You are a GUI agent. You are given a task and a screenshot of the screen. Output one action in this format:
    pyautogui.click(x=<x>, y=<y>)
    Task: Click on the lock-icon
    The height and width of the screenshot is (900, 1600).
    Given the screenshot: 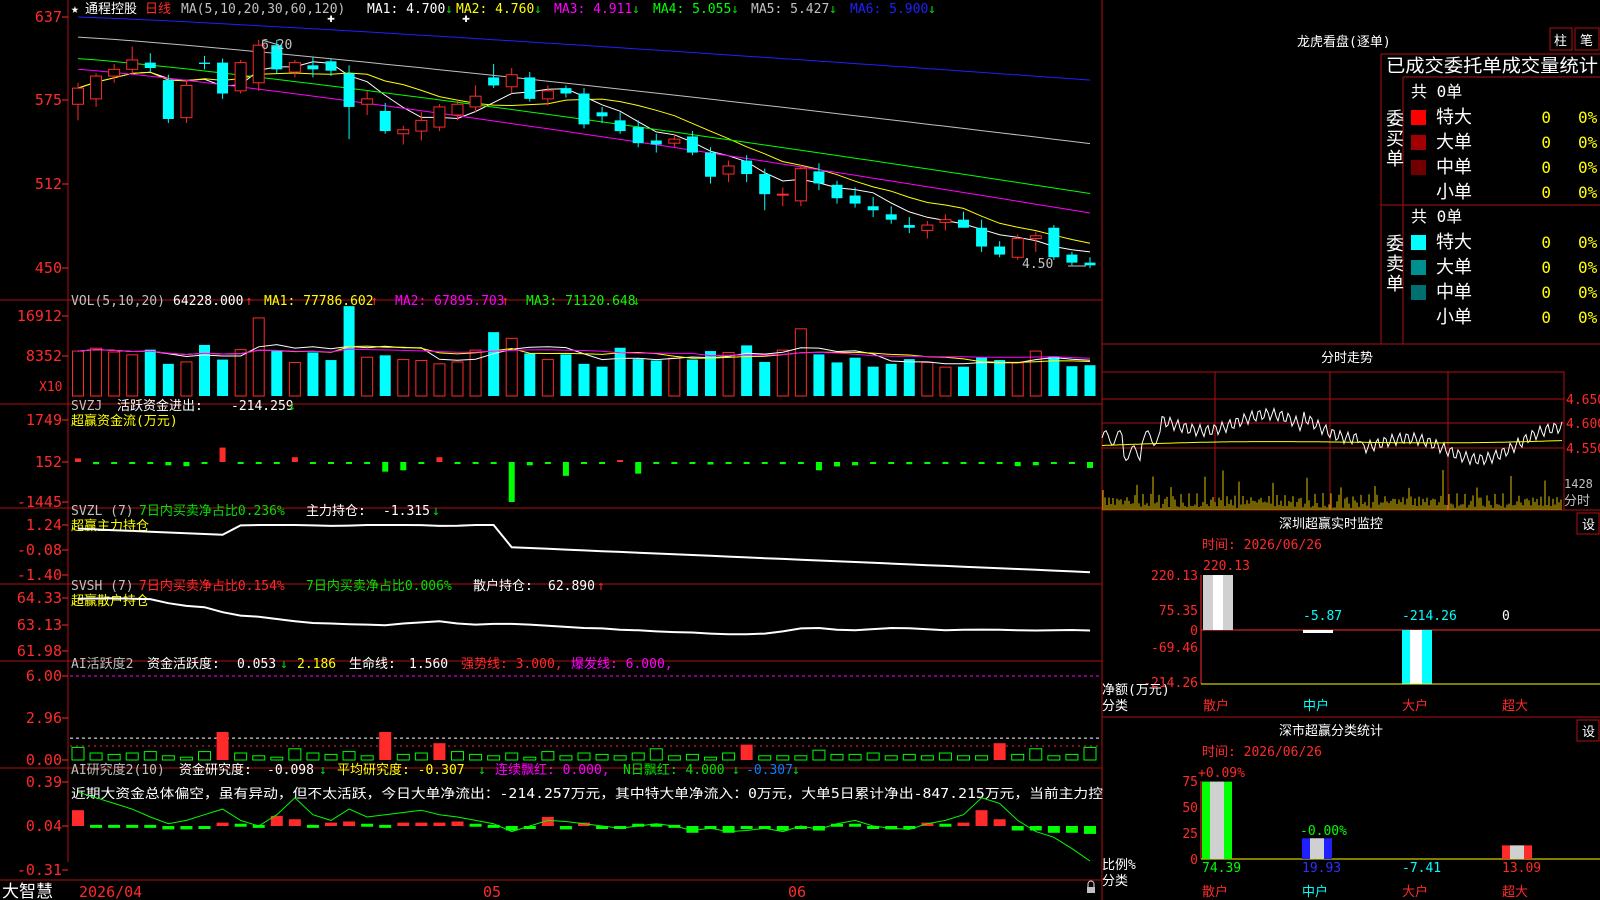 What is the action you would take?
    pyautogui.click(x=1091, y=886)
    